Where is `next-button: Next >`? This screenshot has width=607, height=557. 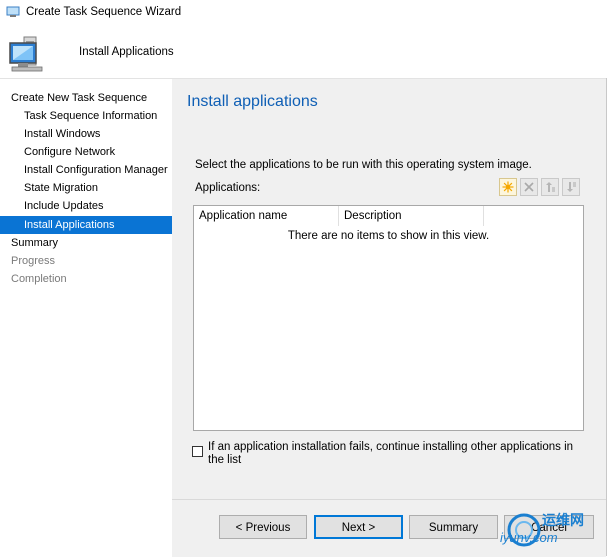 next-button: Next > is located at coordinates (358, 527).